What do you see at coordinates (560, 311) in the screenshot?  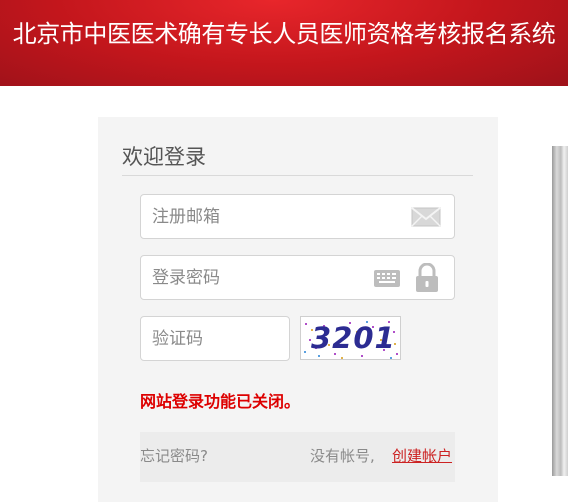 I see `side-photo` at bounding box center [560, 311].